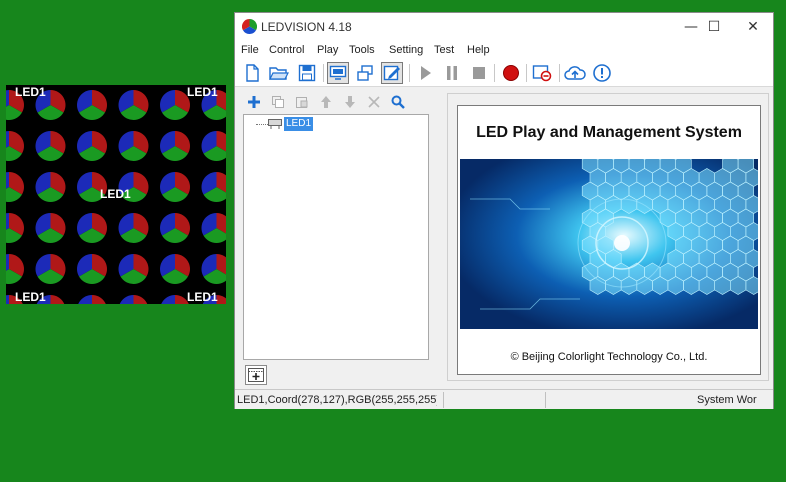  What do you see at coordinates (542, 73) in the screenshot?
I see `screen-off-icon` at bounding box center [542, 73].